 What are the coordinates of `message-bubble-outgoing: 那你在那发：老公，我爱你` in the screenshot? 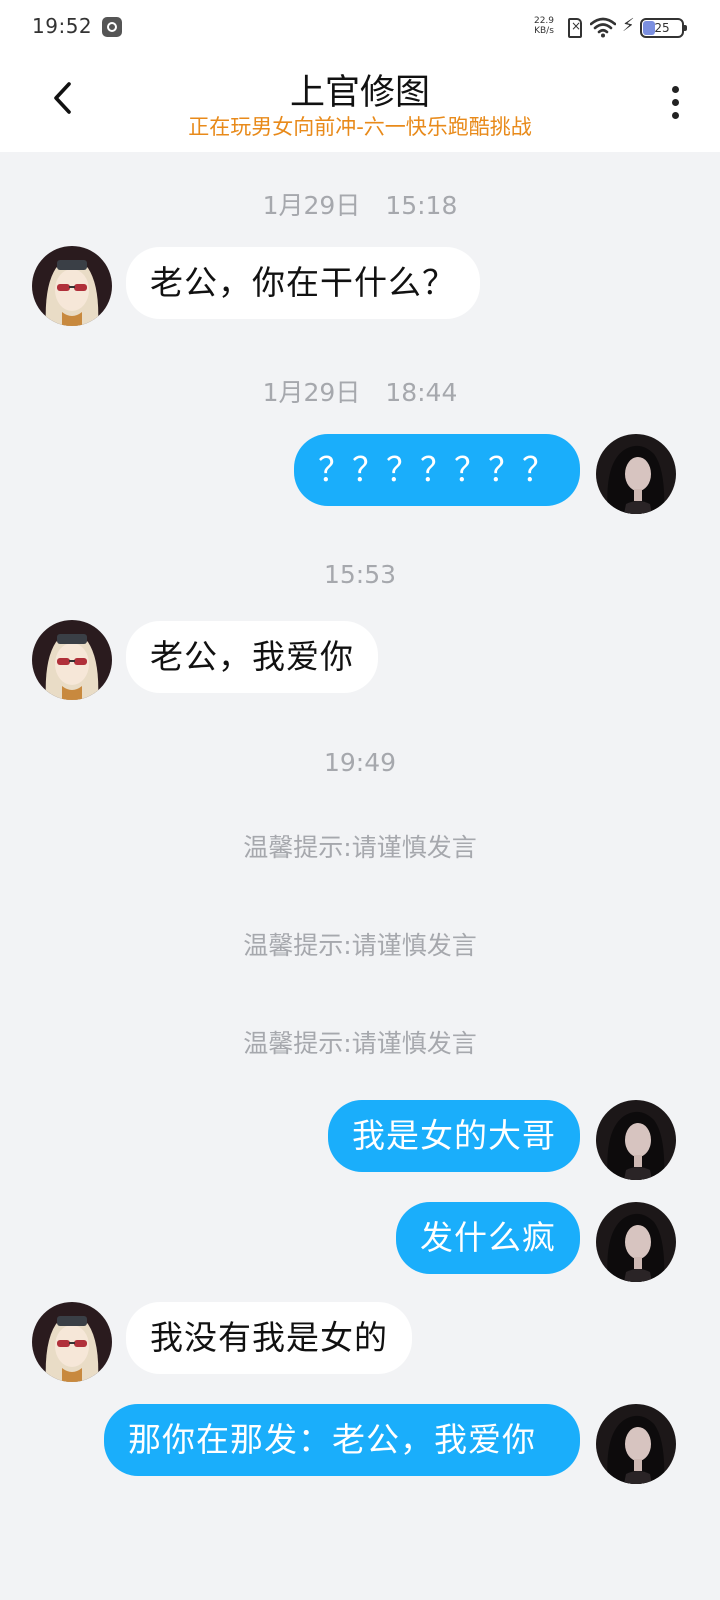 It's located at (342, 1440).